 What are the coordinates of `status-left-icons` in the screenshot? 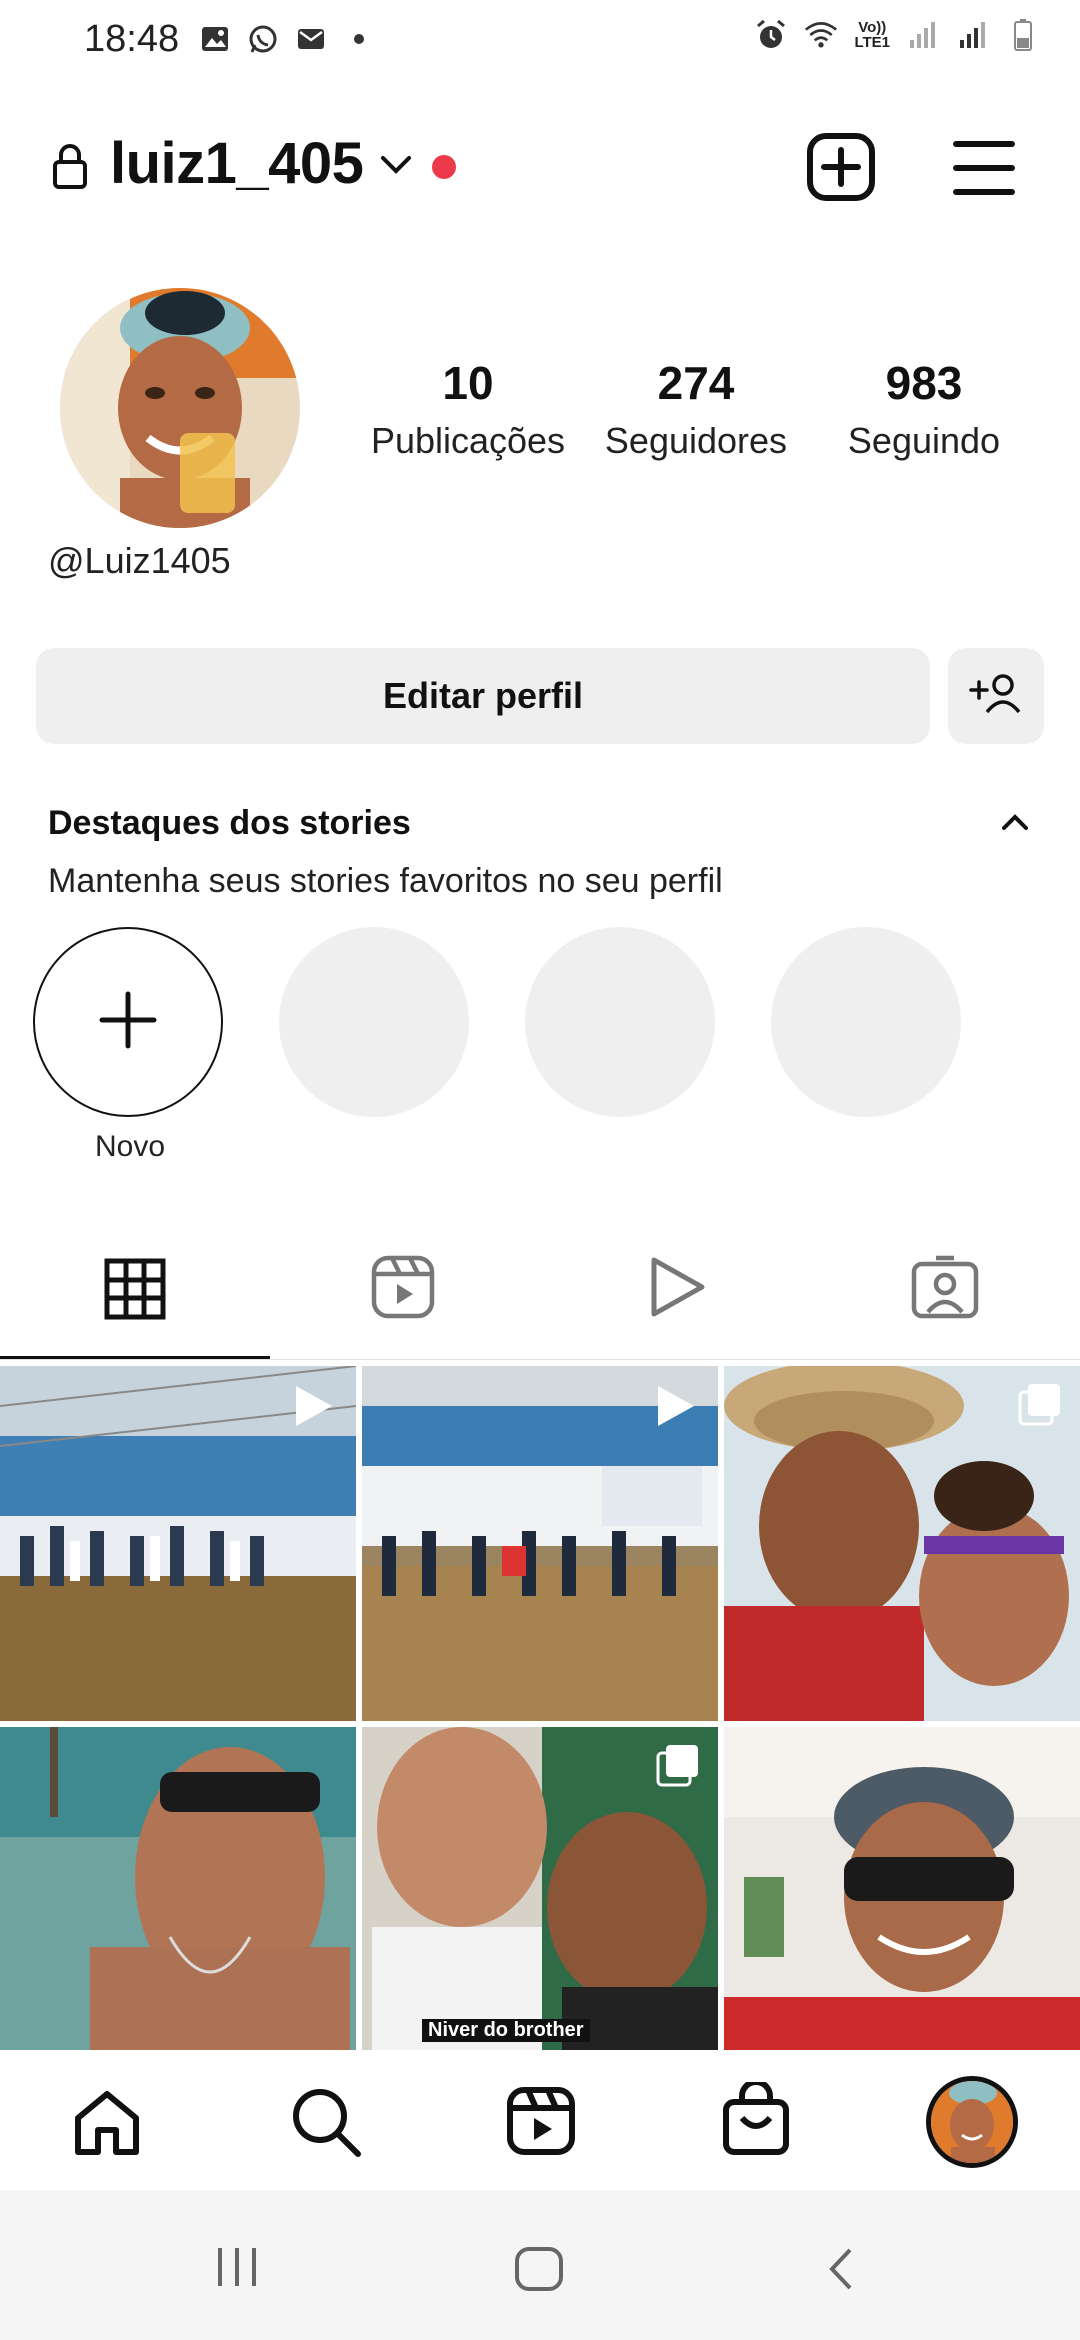 It's located at (287, 39).